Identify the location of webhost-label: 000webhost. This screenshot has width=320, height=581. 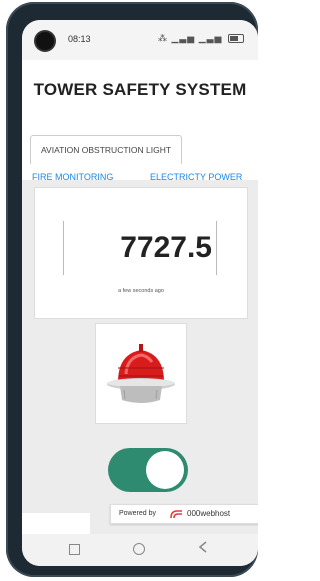
(209, 513).